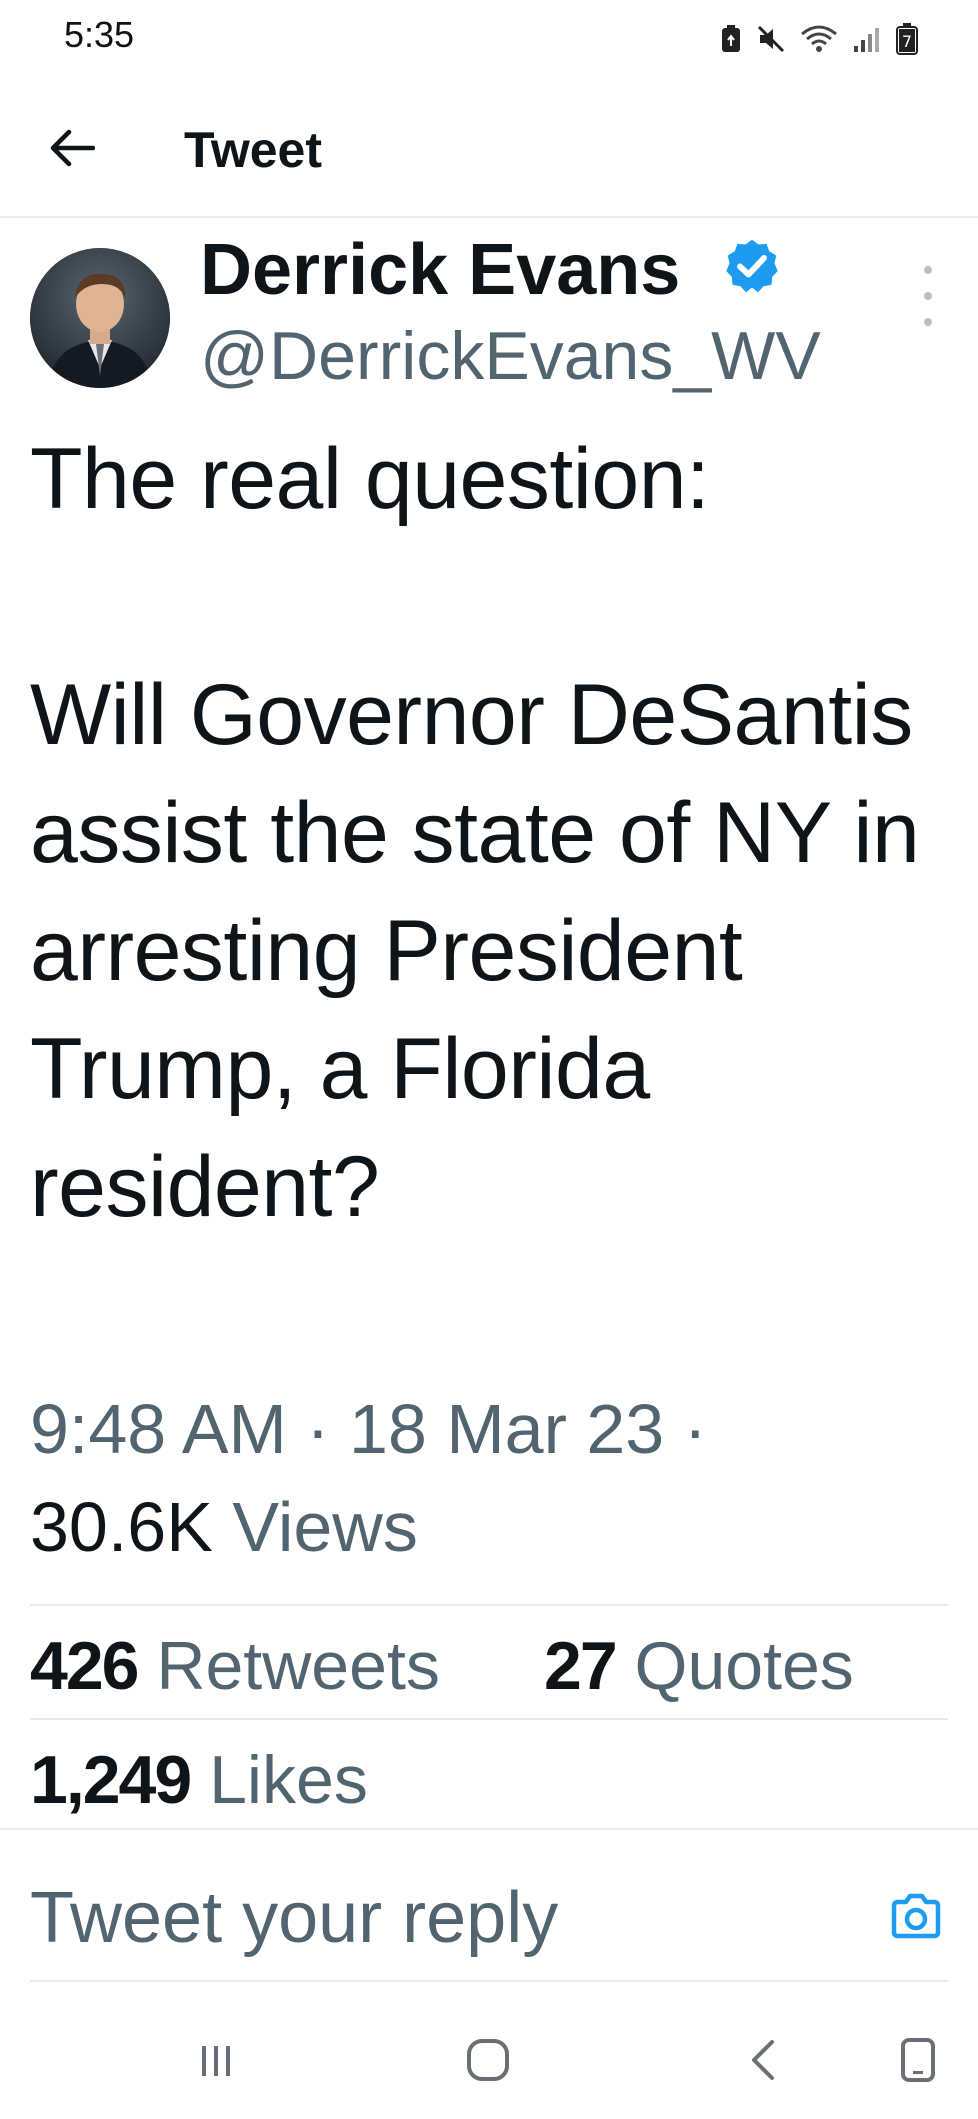  I want to click on views-count: 30.6K, so click(121, 1527).